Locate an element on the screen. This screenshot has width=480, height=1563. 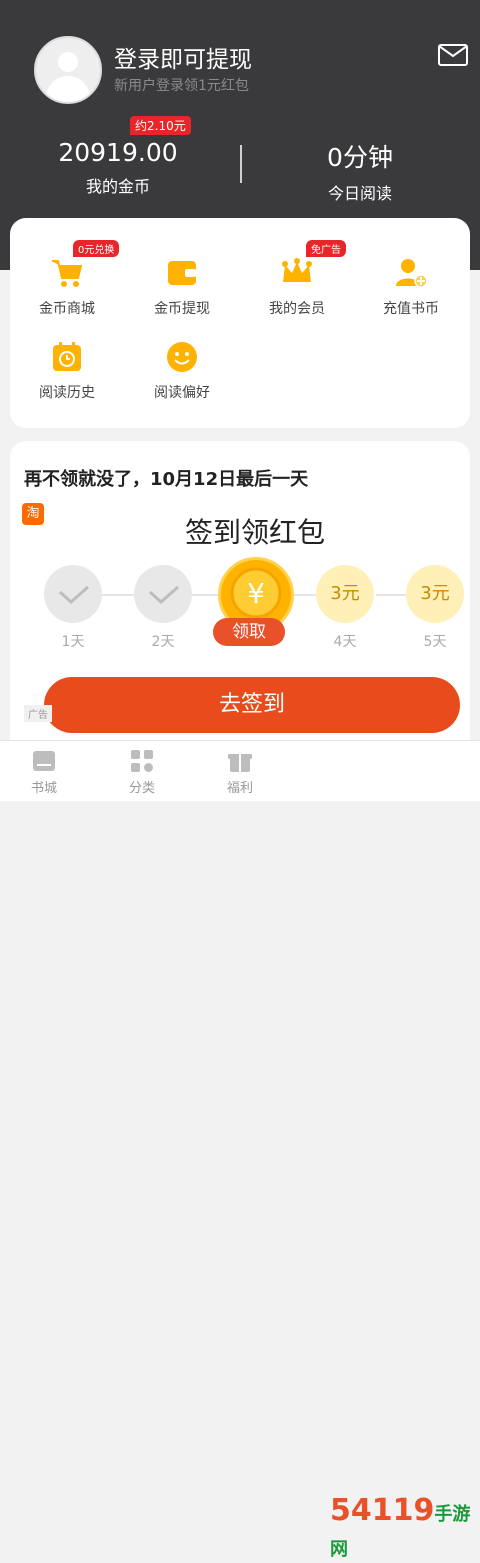
site-watermark: 54119手游网 is located at coordinates (405, 1528).